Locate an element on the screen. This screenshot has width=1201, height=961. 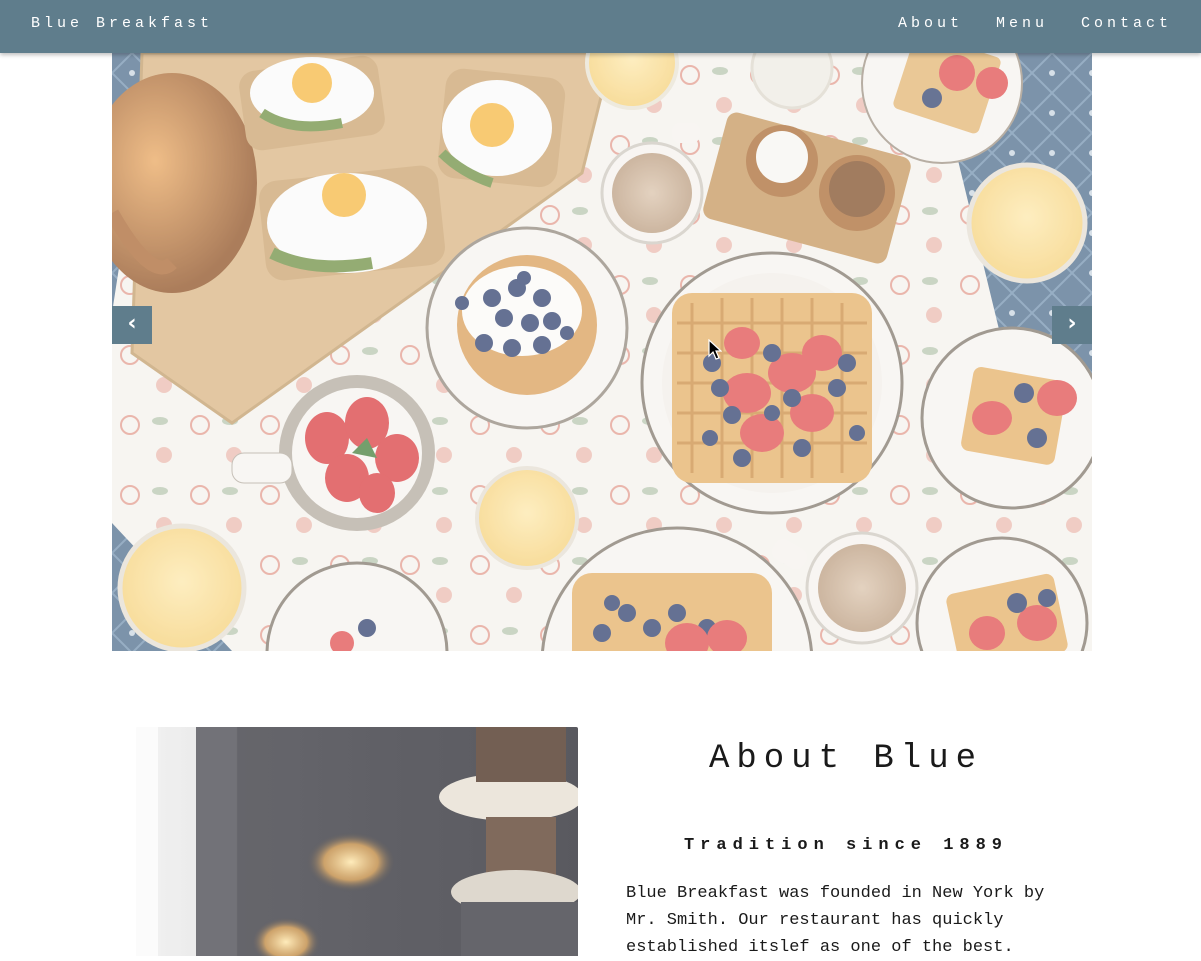
bakery-interior-photo is located at coordinates (357, 841).